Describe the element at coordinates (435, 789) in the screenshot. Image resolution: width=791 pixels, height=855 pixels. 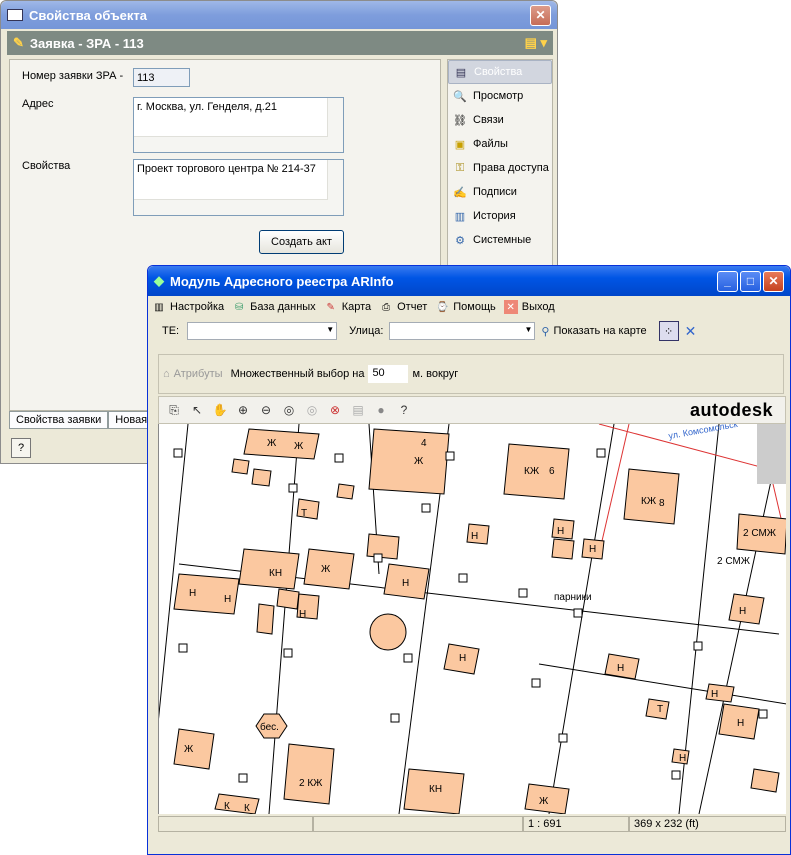
I see `svg-text: КН` at that location.